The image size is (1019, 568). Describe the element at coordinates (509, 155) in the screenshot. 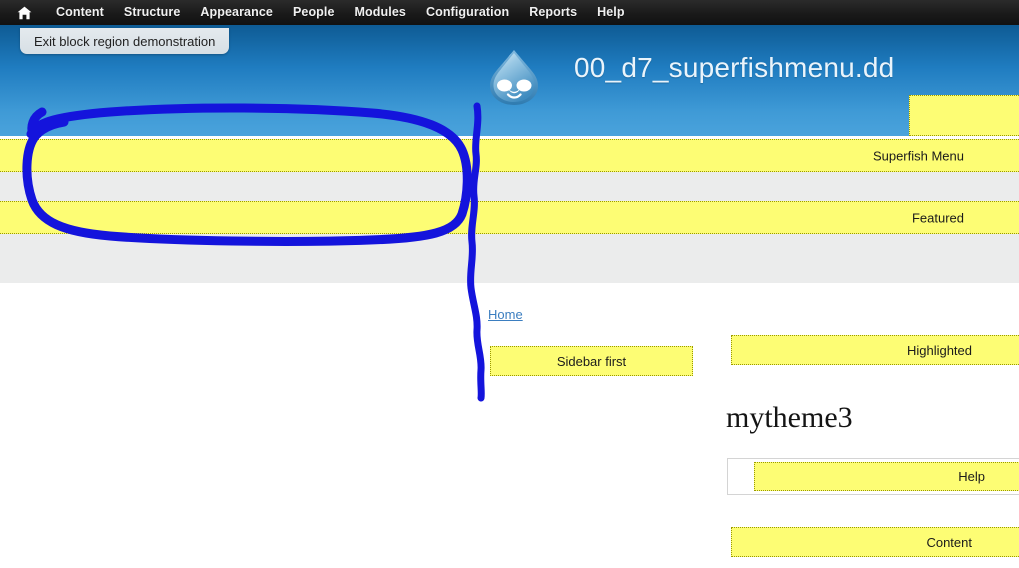

I see `region-superfish-menu: Superfish Menu` at that location.